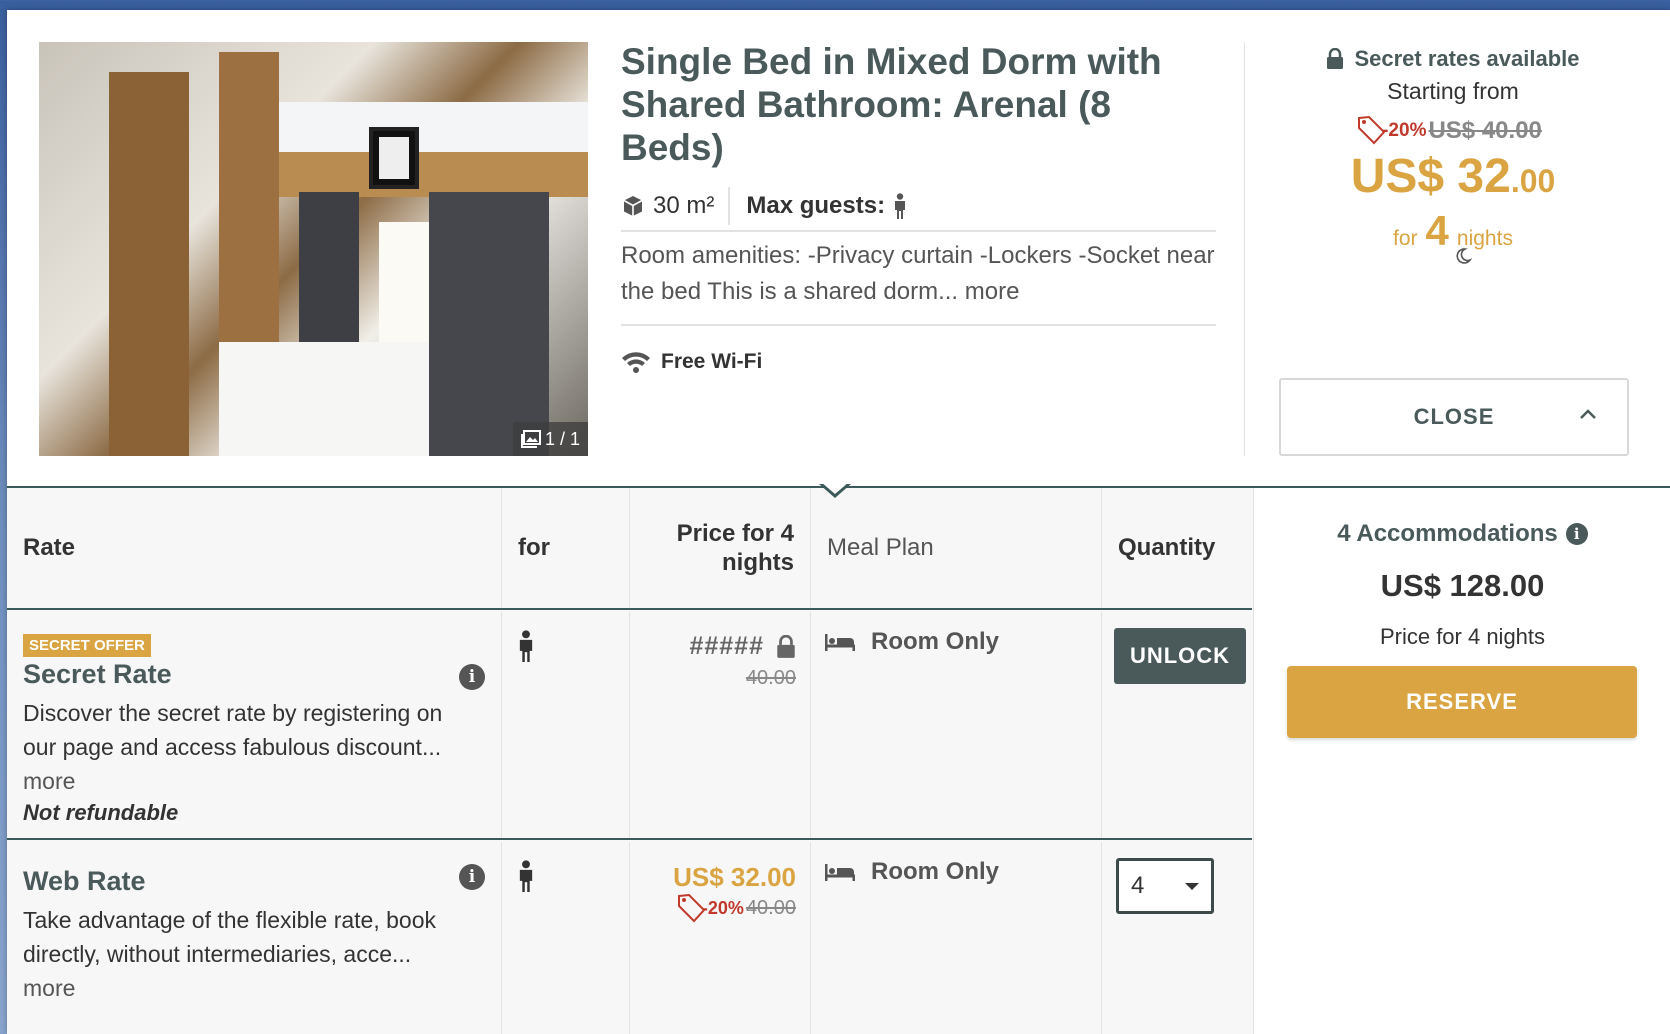 This screenshot has width=1670, height=1034. I want to click on old-price-line: -20% US$ 40.00, so click(1453, 131).